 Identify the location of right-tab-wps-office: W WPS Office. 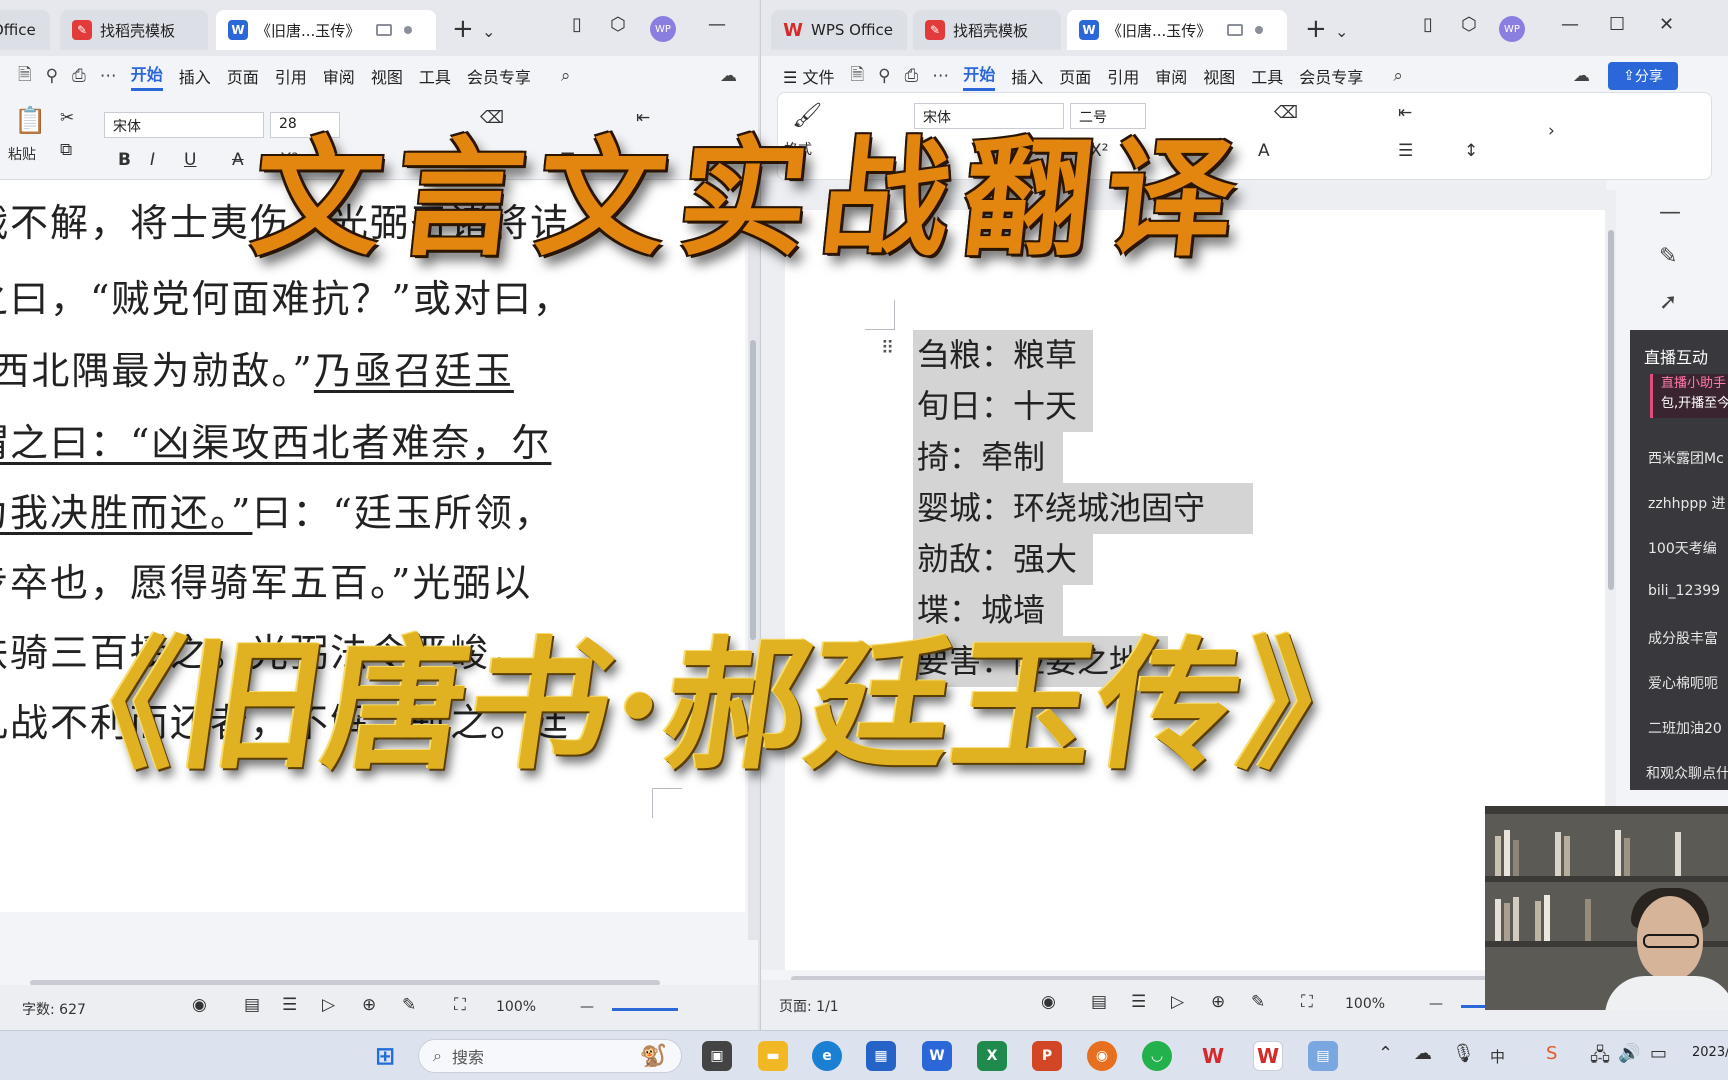
(839, 30).